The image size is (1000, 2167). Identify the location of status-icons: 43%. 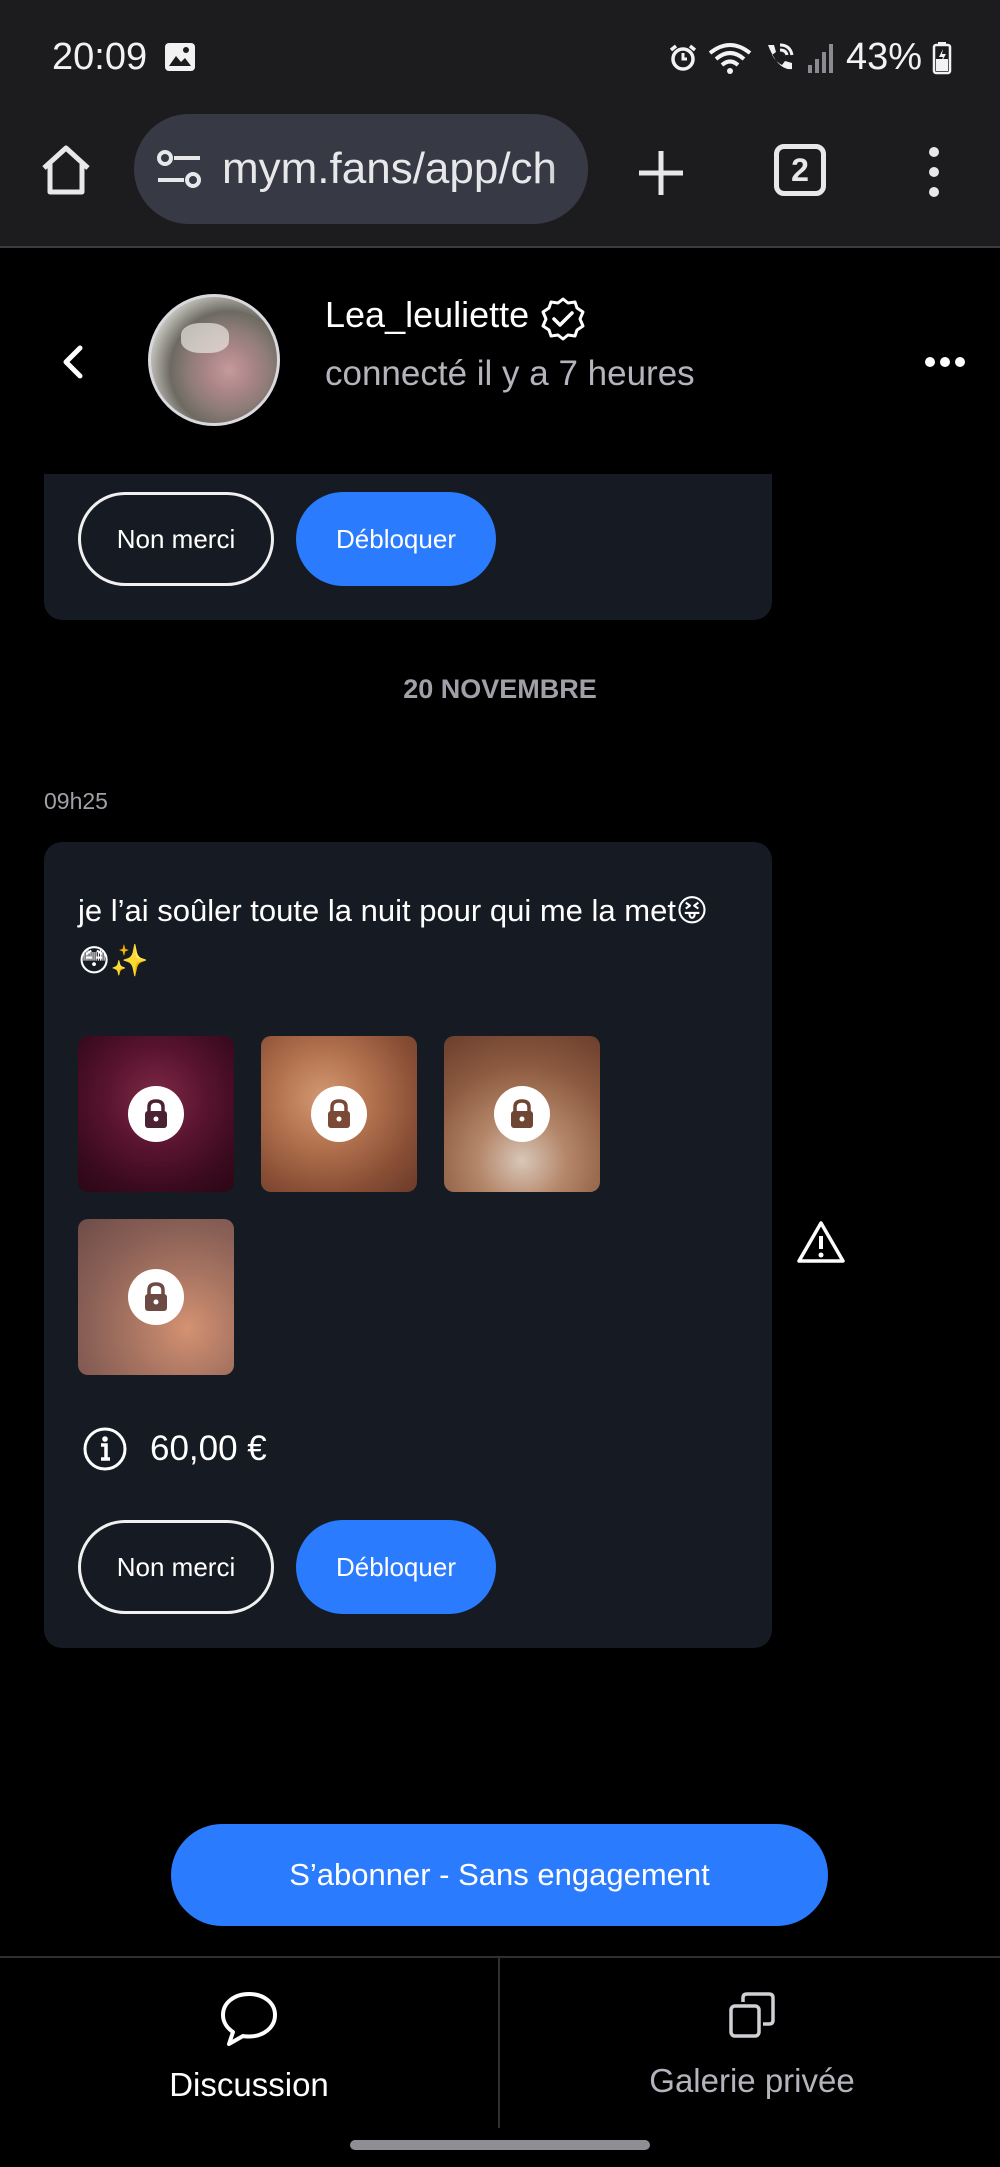
(810, 57).